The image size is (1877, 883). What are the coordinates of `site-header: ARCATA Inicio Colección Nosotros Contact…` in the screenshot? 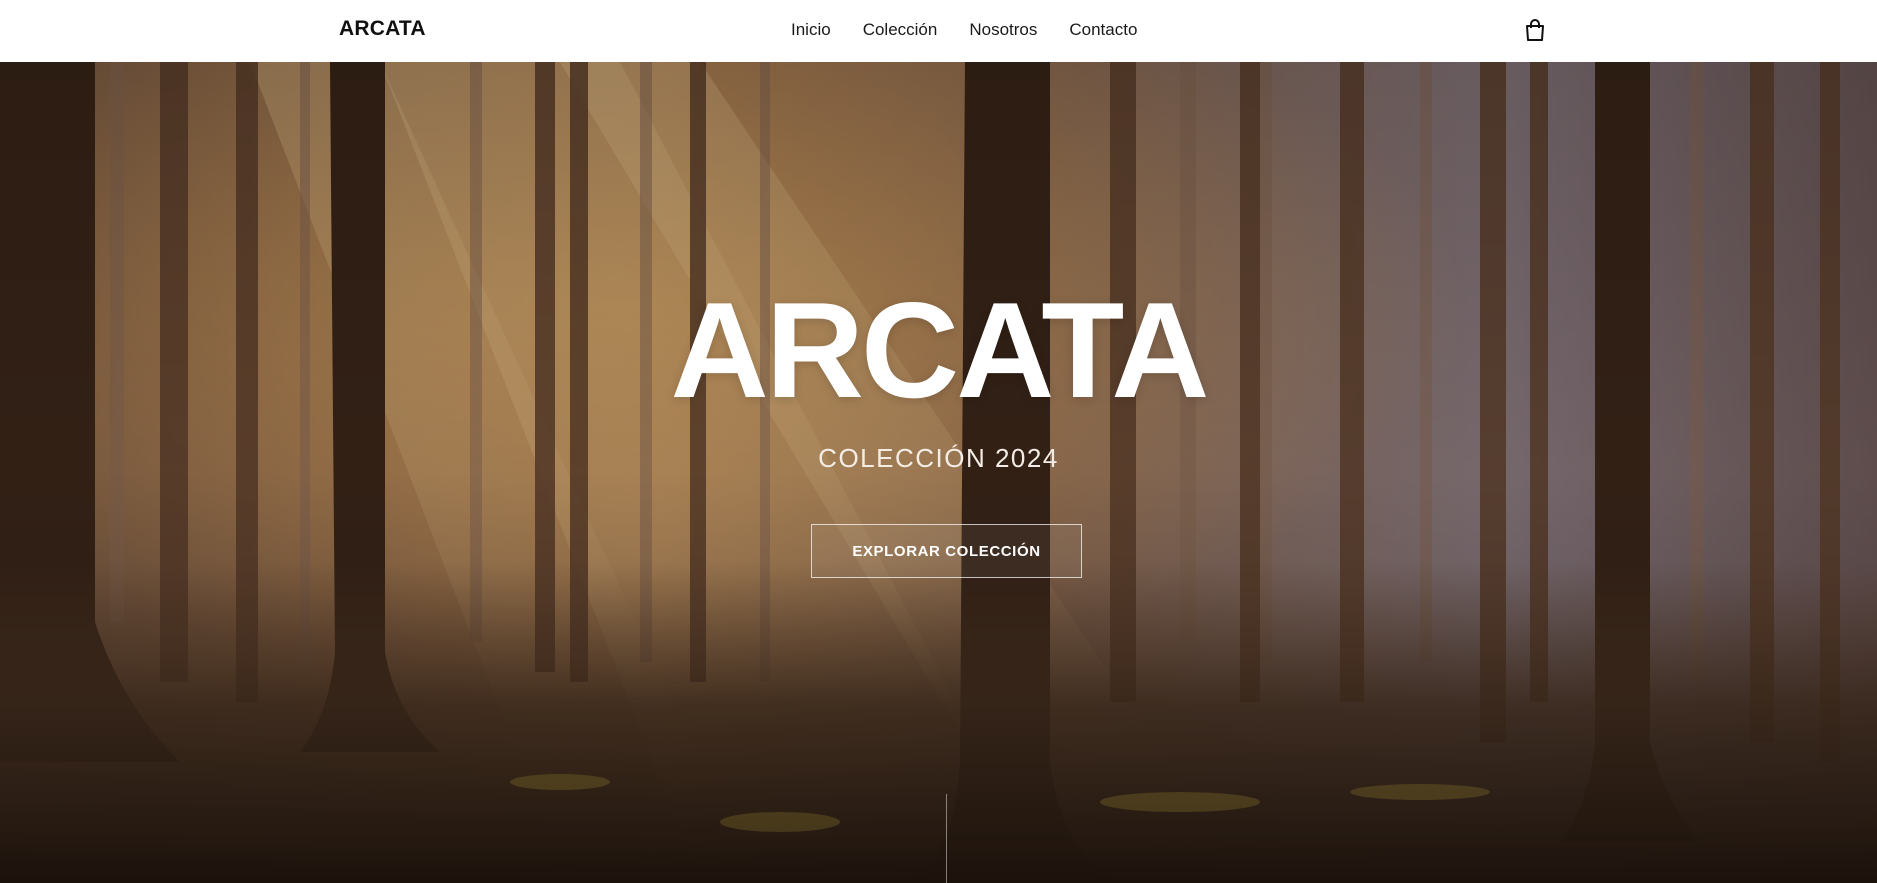 It's located at (938, 31).